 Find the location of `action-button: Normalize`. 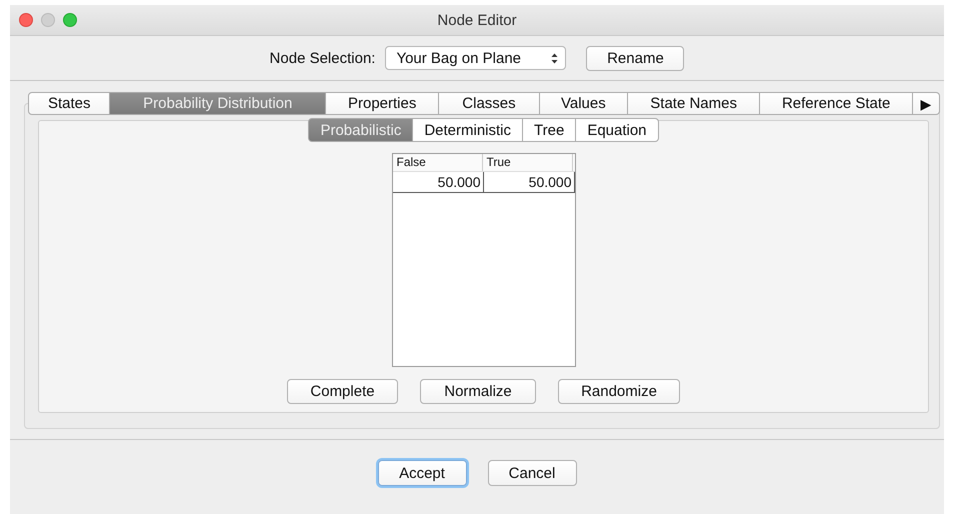

action-button: Normalize is located at coordinates (478, 391).